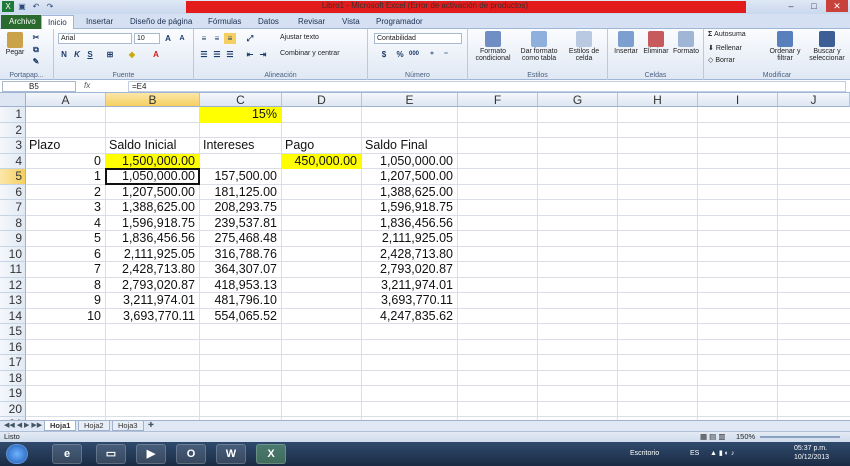  What do you see at coordinates (271, 454) in the screenshot?
I see `excel-icon: X` at bounding box center [271, 454].